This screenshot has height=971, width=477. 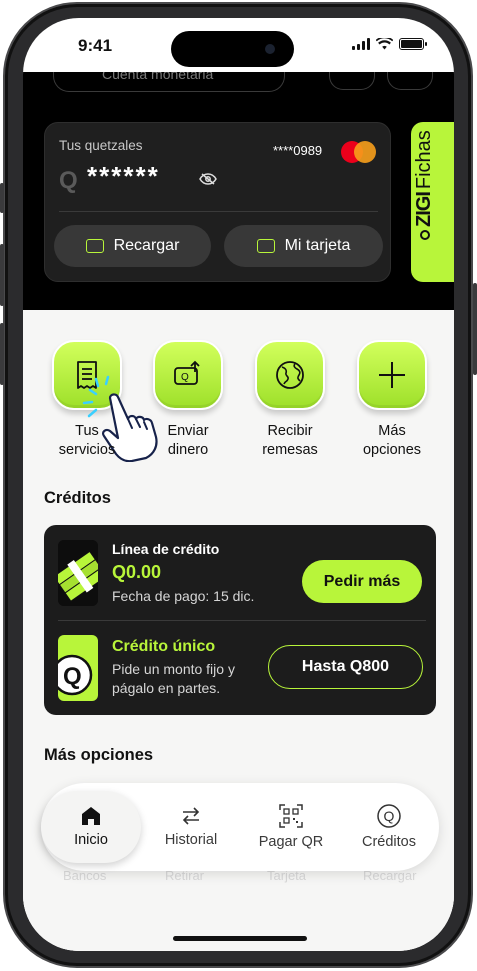 What do you see at coordinates (101, 145) in the screenshot?
I see `balance-label: Tus quetzales` at bounding box center [101, 145].